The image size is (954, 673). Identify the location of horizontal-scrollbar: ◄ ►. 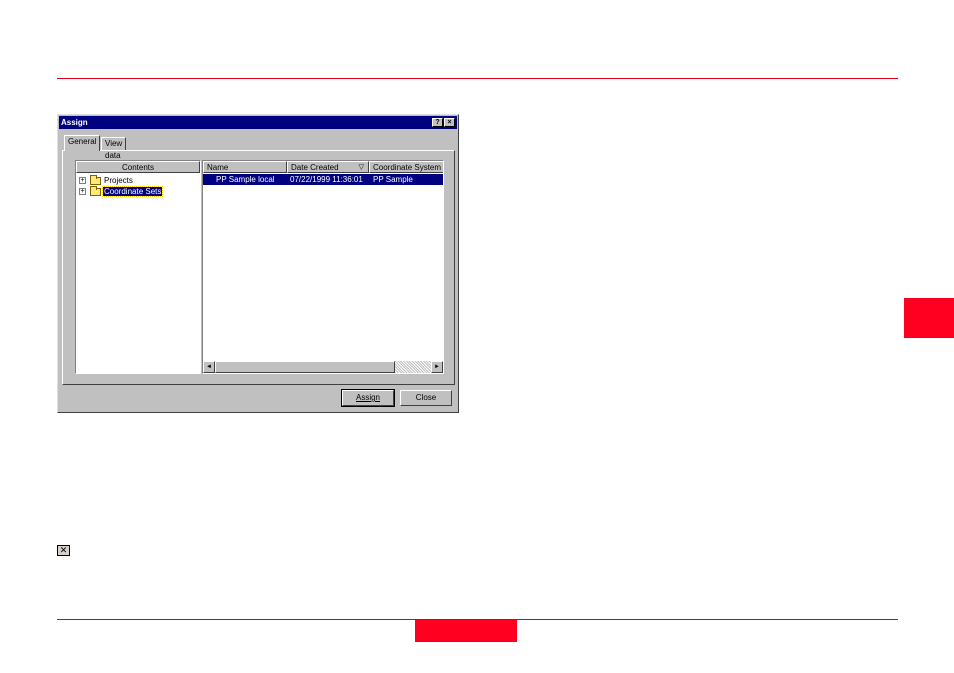
(323, 367).